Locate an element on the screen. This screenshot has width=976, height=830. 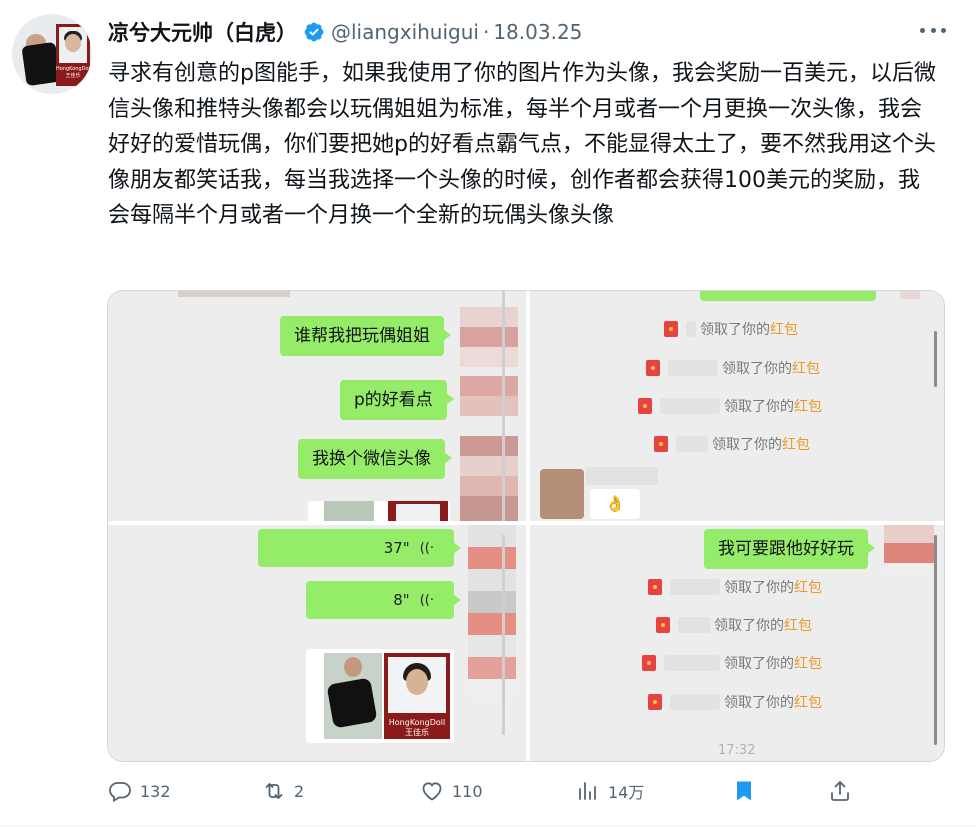
heart-icon is located at coordinates (432, 791).